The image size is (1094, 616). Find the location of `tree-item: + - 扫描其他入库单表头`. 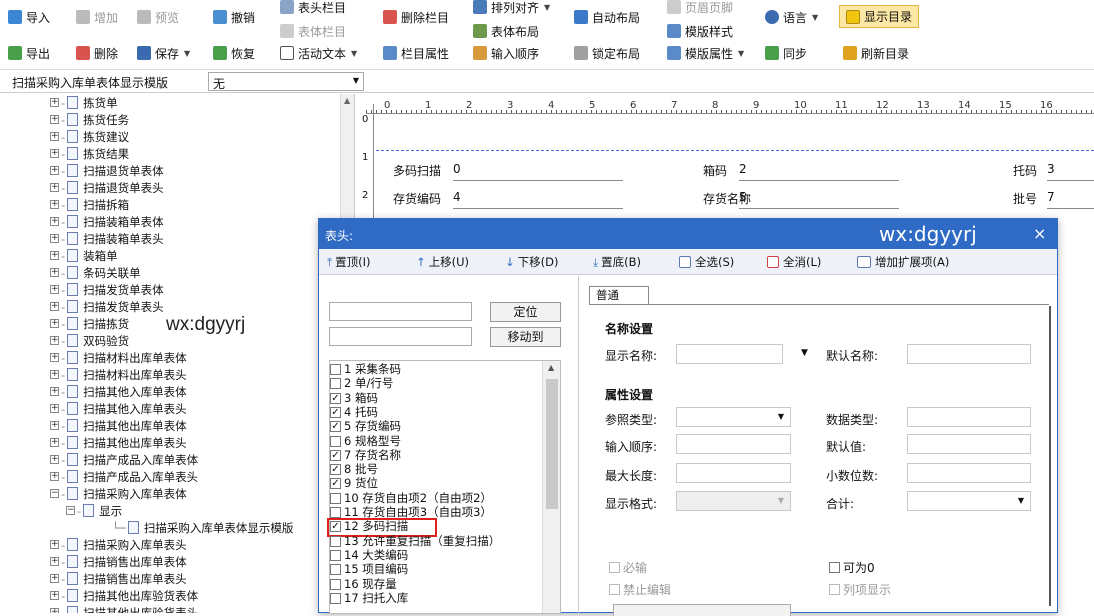

tree-item: + - 扫描其他入库单表头 is located at coordinates (118, 408).